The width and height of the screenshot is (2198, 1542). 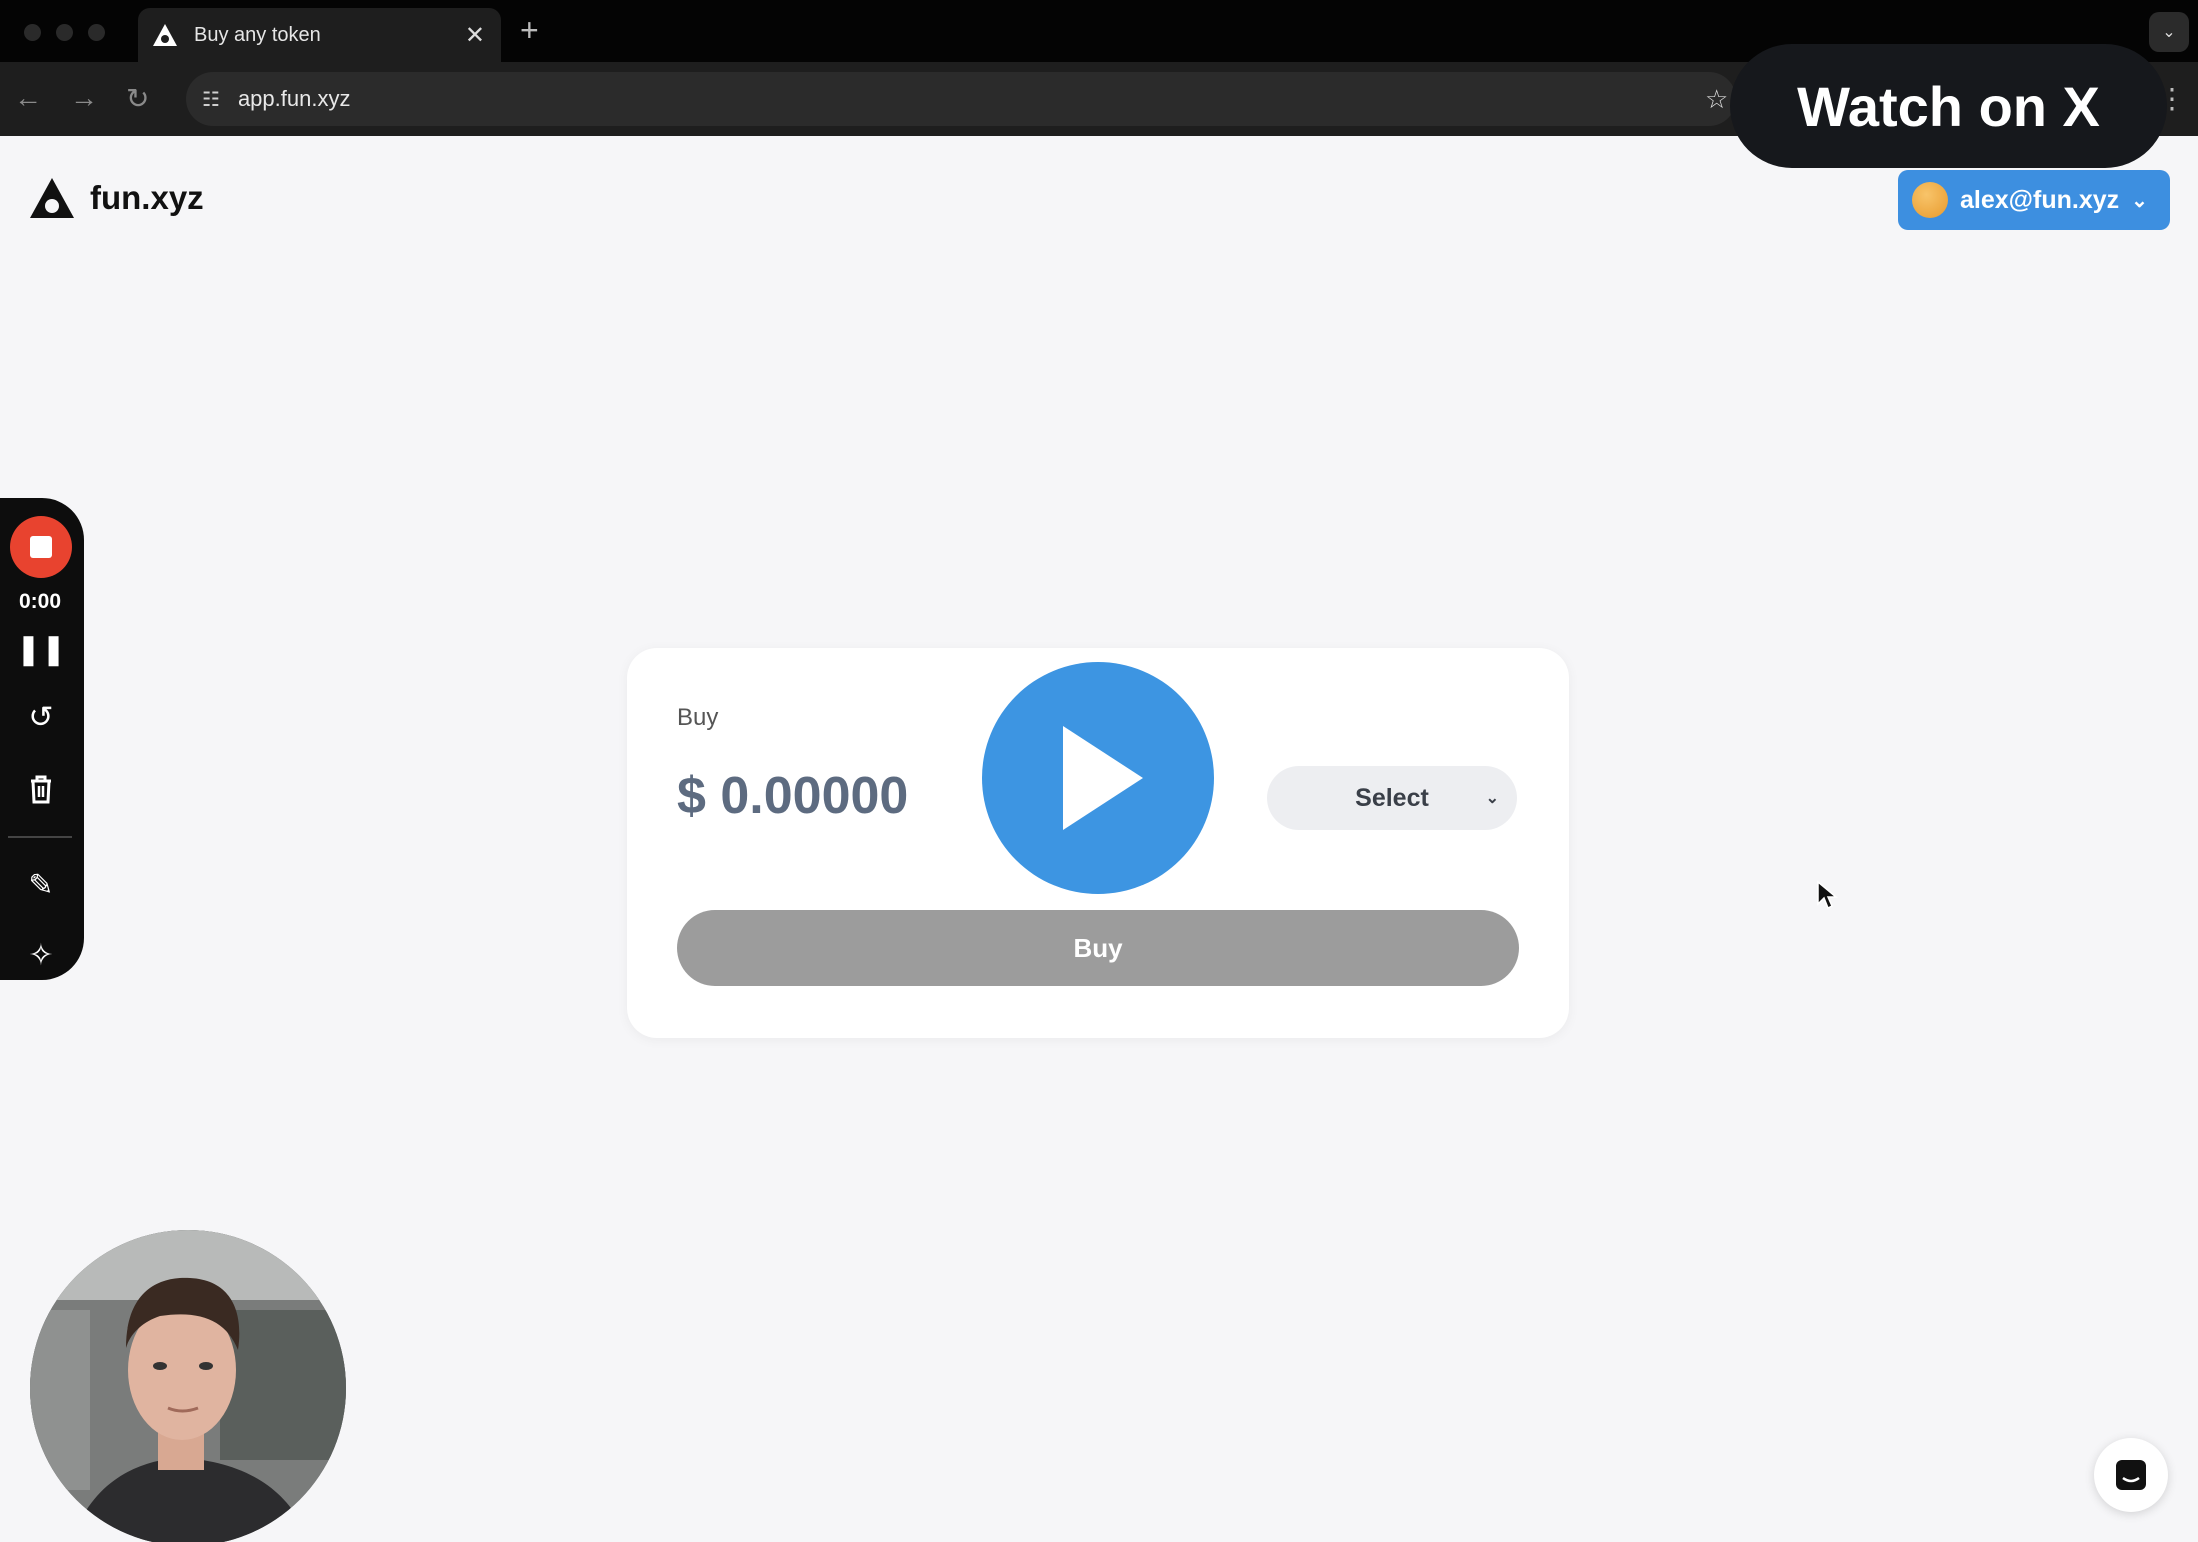 What do you see at coordinates (41, 885) in the screenshot?
I see `pencil-icon: ✎` at bounding box center [41, 885].